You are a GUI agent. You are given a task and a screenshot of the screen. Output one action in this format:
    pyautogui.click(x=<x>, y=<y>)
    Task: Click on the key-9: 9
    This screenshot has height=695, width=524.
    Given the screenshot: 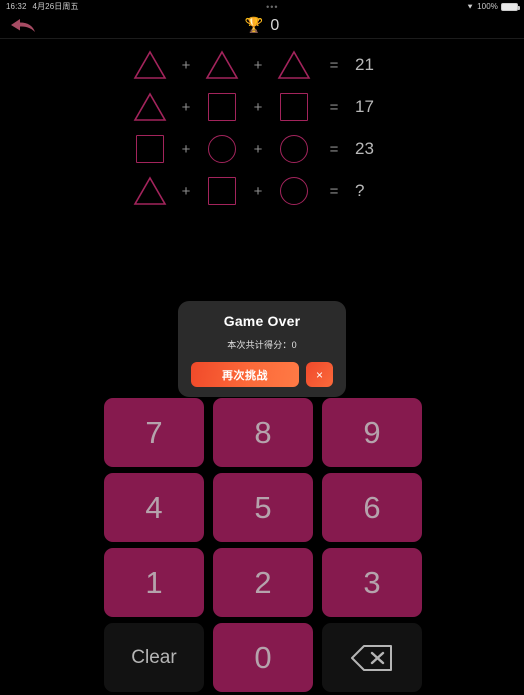 What is the action you would take?
    pyautogui.click(x=372, y=432)
    